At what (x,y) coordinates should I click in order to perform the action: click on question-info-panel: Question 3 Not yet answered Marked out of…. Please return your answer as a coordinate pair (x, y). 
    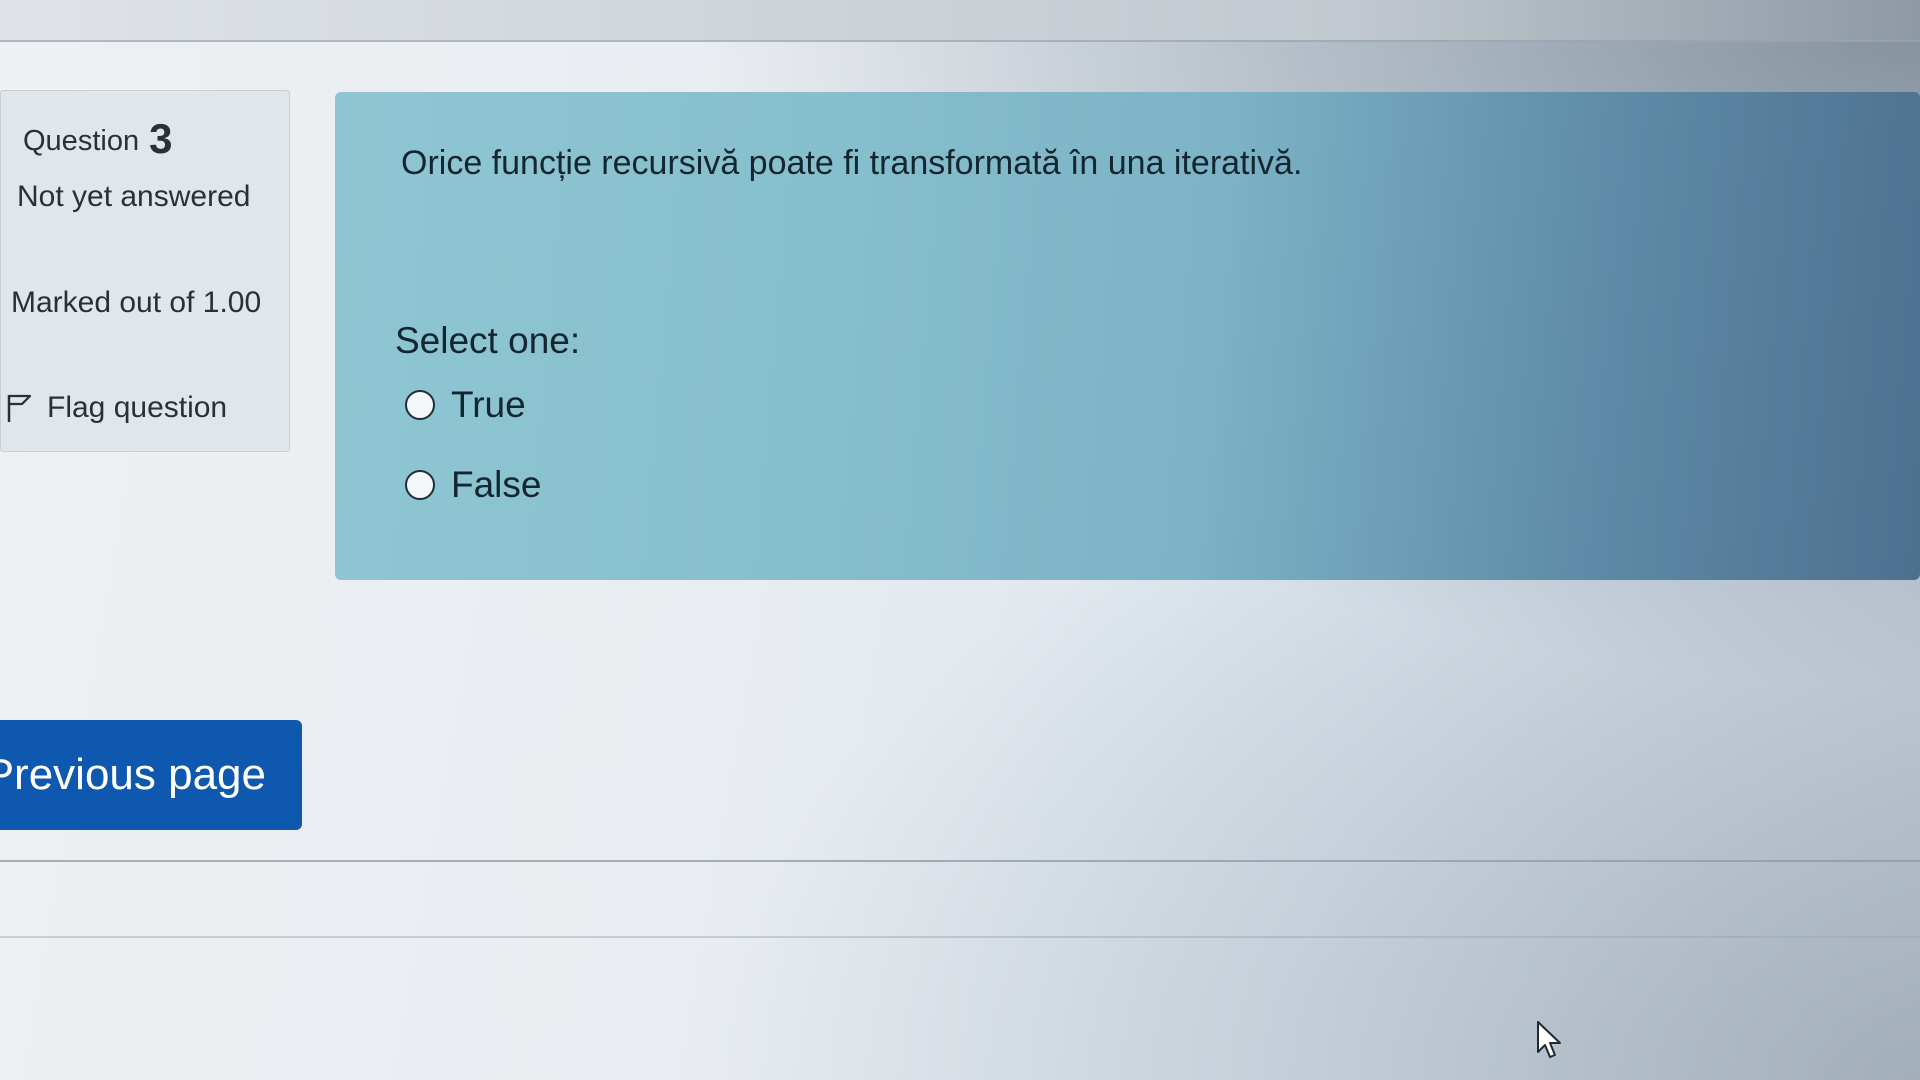
    Looking at the image, I should click on (145, 271).